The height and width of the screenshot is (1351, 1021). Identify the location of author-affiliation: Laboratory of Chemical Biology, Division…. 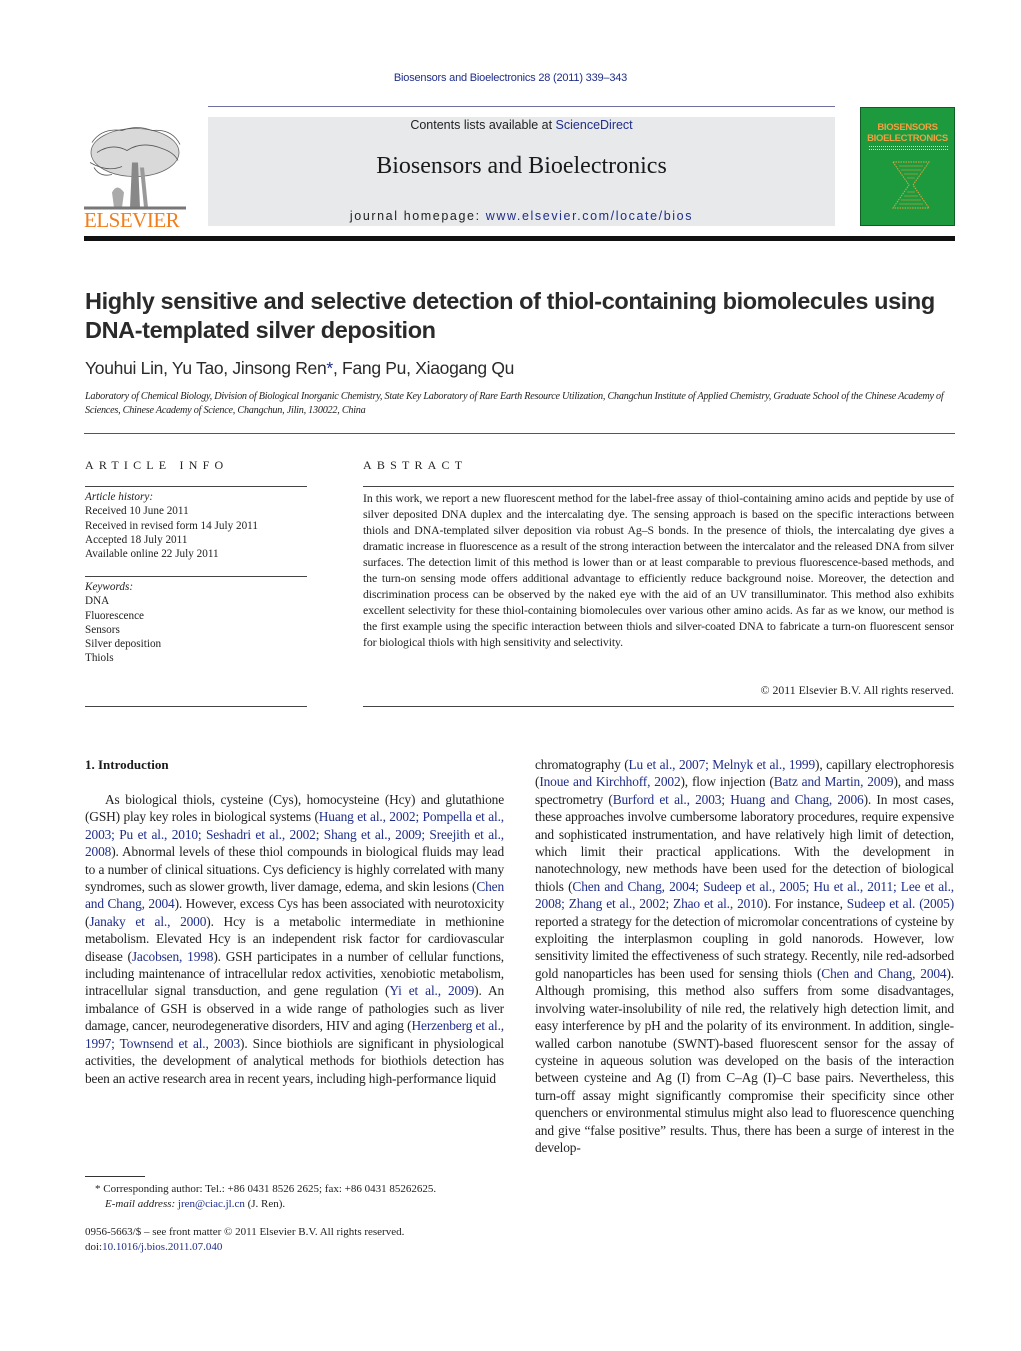
(514, 403).